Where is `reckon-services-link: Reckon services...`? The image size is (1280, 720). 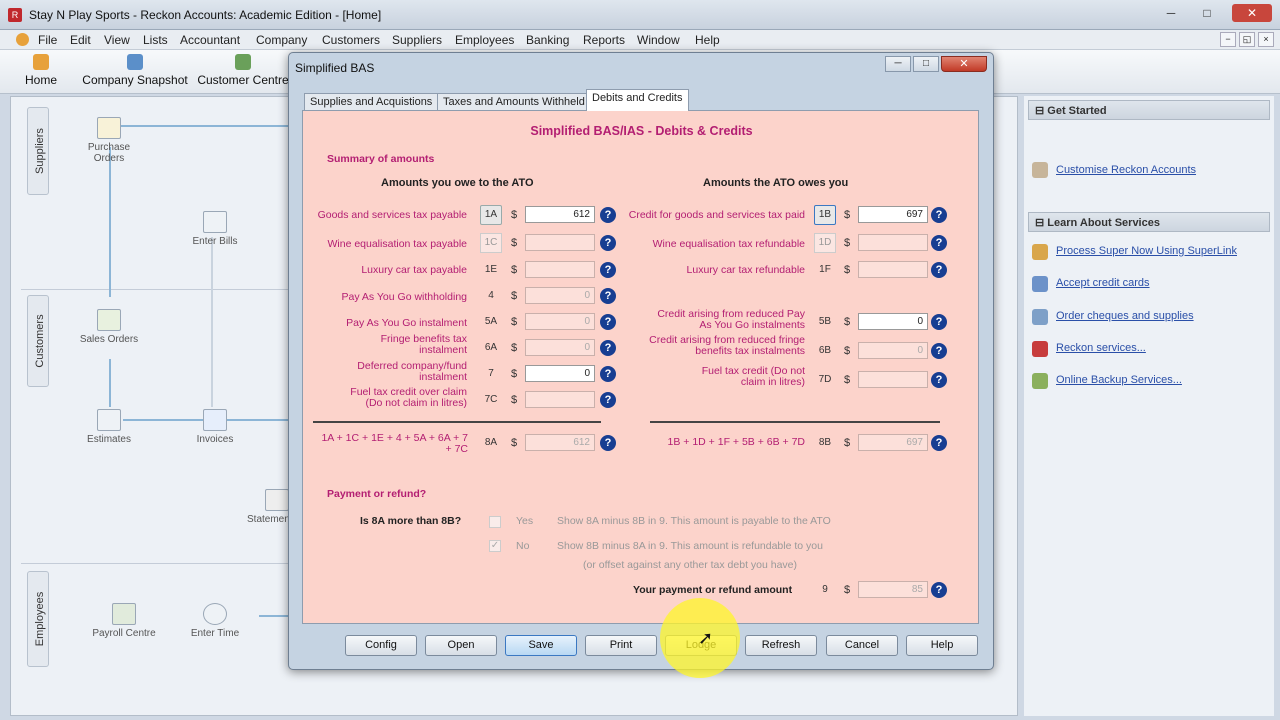
reckon-services-link: Reckon services... is located at coordinates (1101, 348).